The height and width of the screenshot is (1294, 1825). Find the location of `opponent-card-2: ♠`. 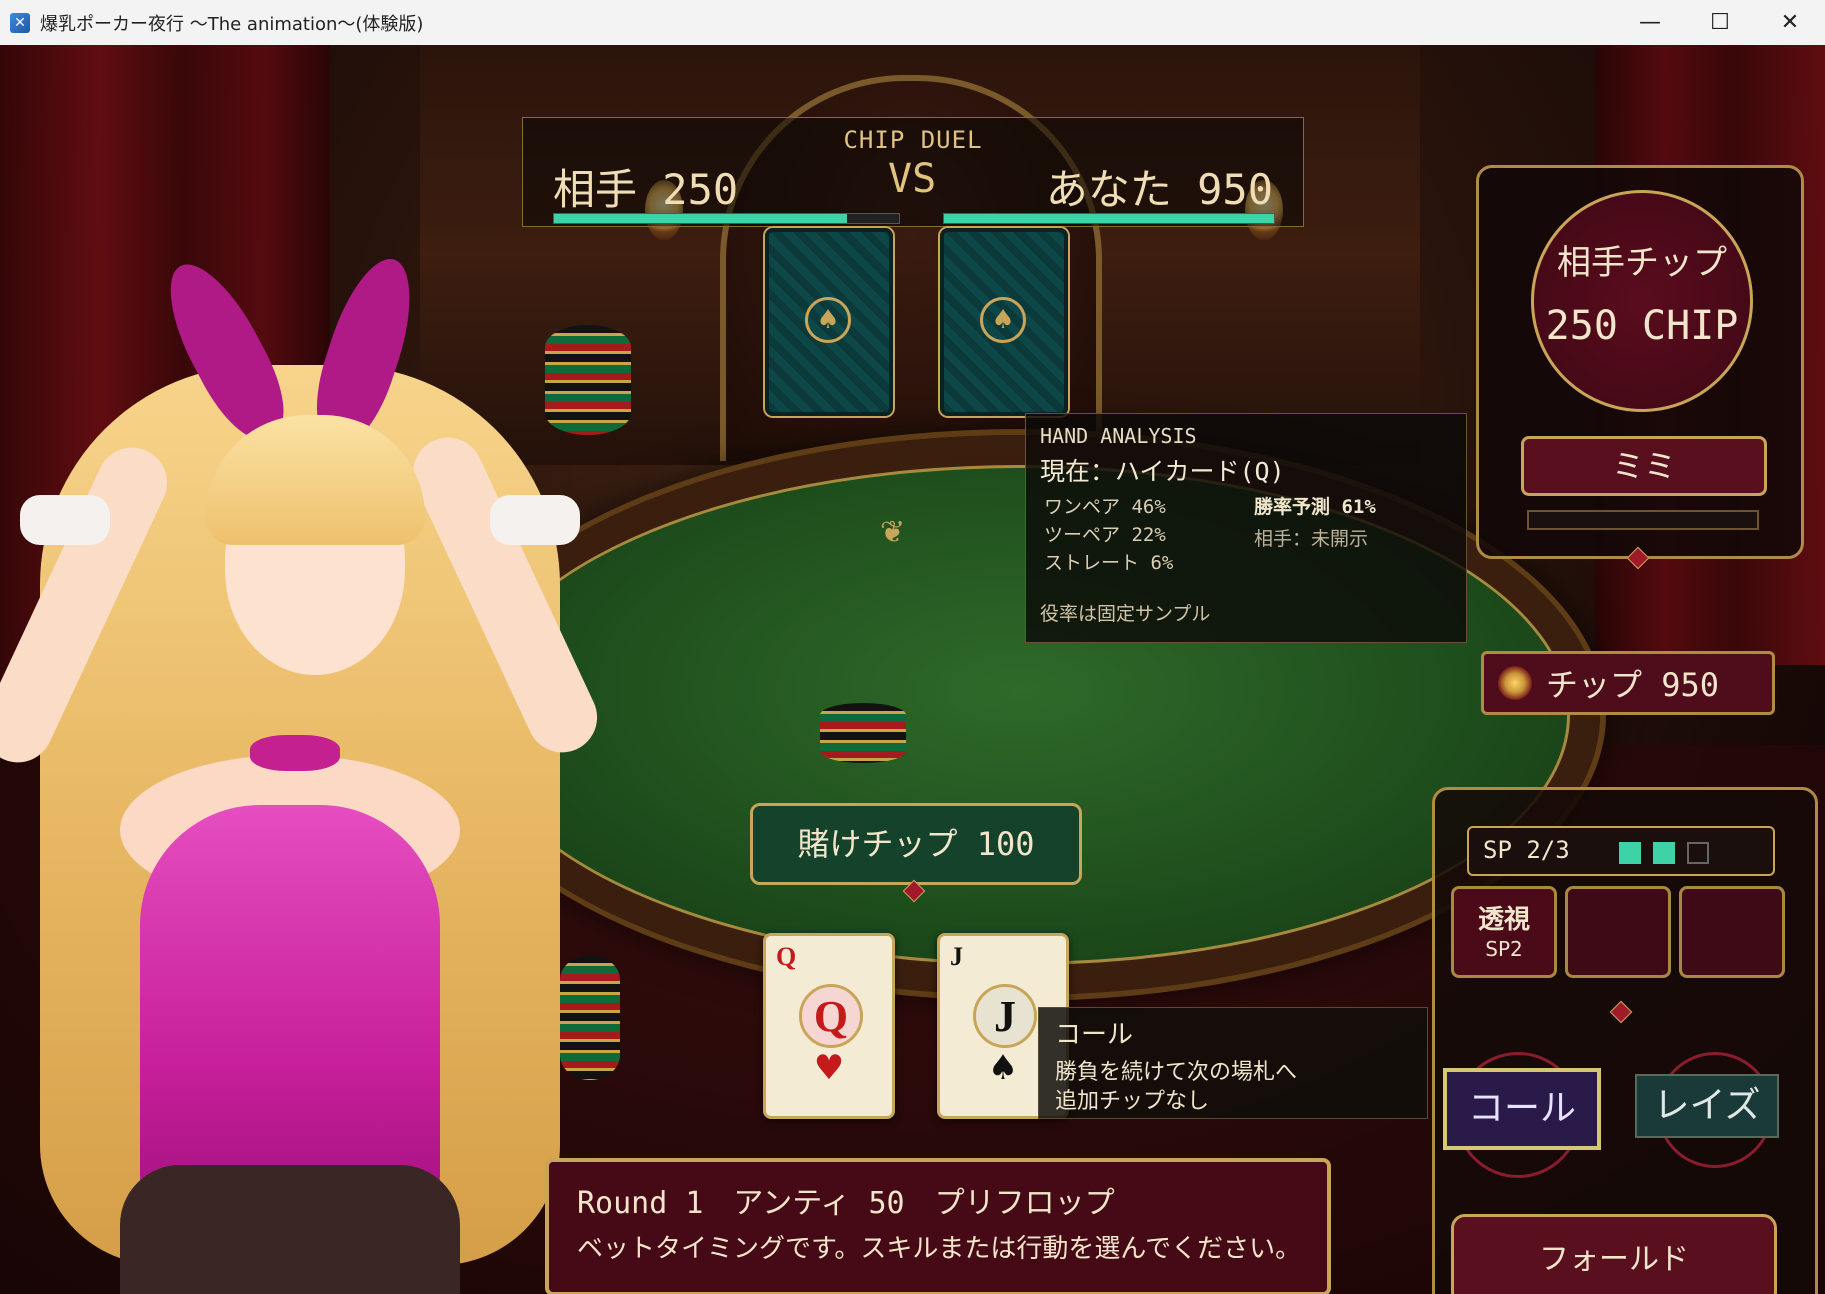

opponent-card-2: ♠ is located at coordinates (1004, 322).